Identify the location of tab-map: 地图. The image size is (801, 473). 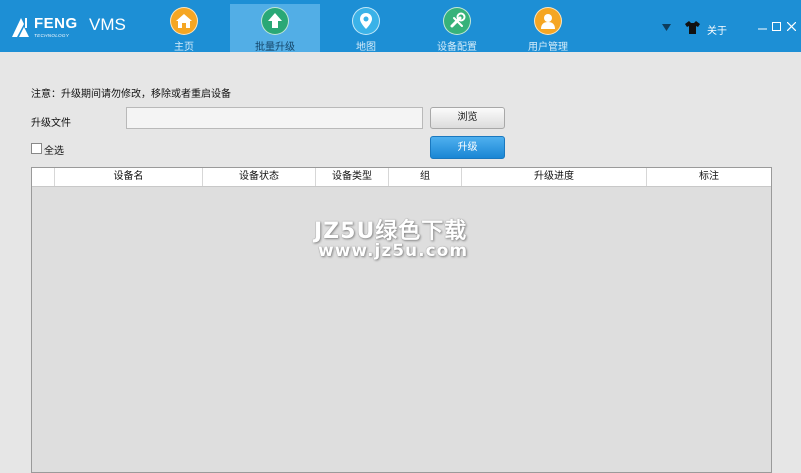
(366, 28).